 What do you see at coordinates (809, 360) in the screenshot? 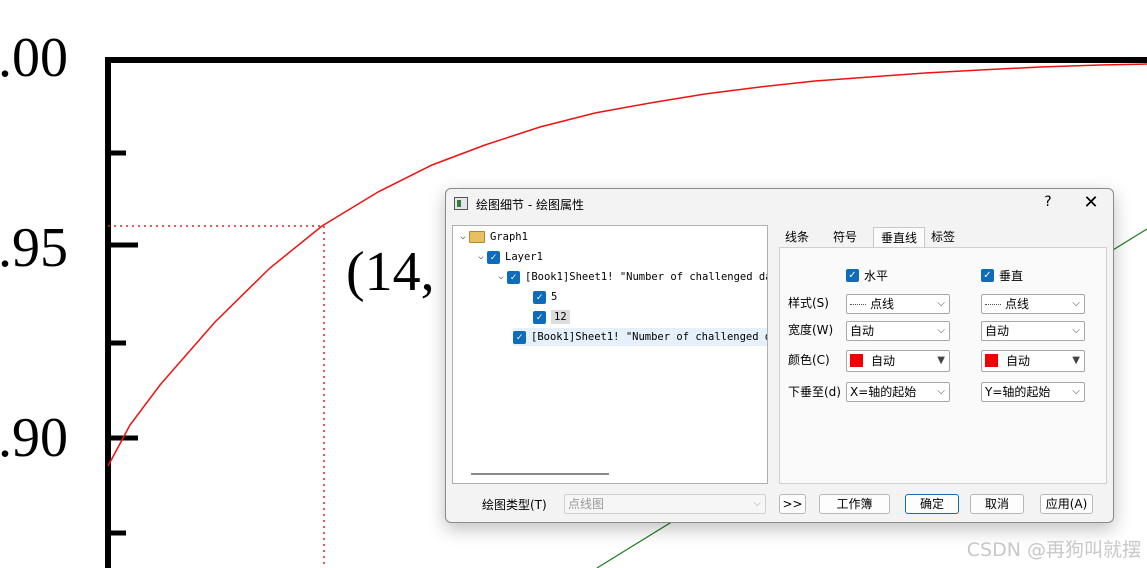
I see `color-label: 颜色(C)` at bounding box center [809, 360].